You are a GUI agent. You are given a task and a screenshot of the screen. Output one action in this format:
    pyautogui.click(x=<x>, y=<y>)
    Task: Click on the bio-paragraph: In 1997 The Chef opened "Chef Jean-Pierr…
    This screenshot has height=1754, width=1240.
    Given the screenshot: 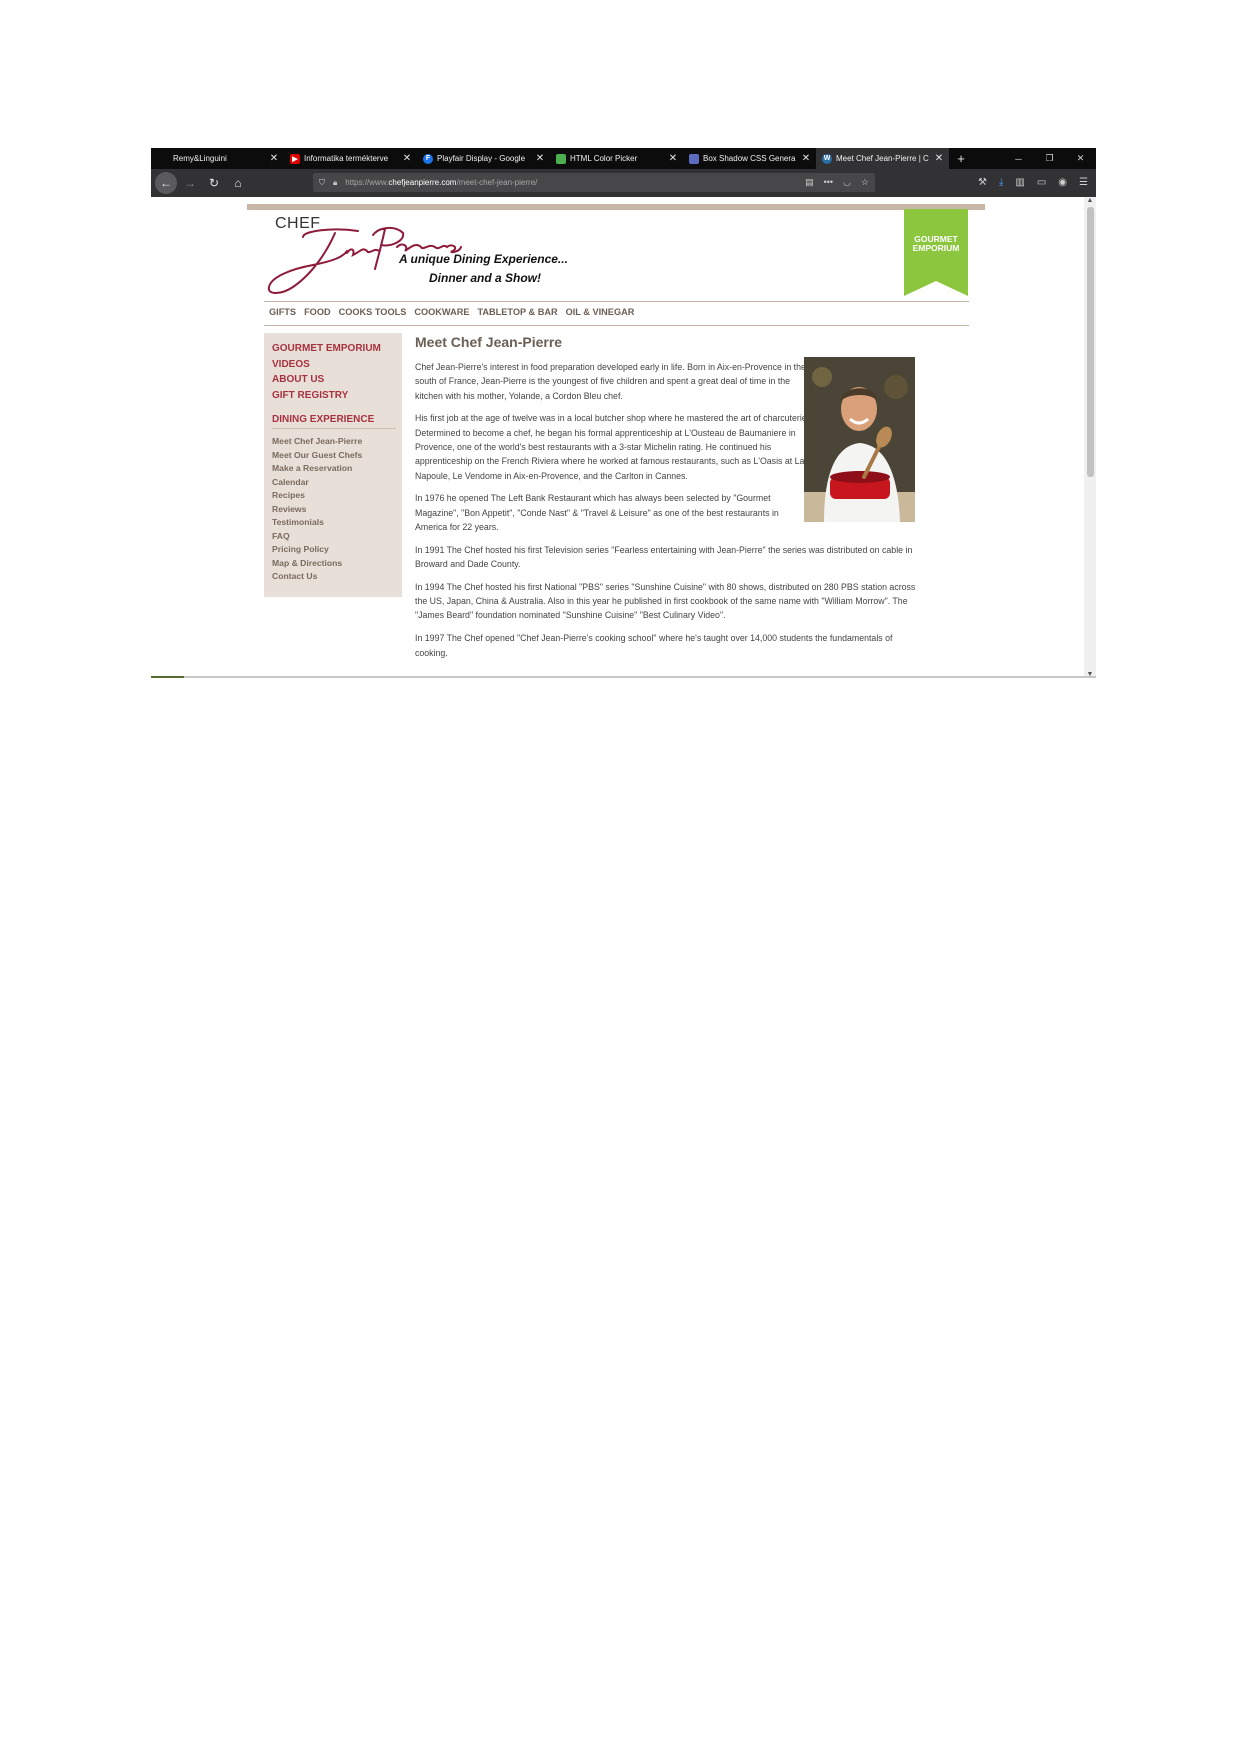 What is the action you would take?
    pyautogui.click(x=654, y=645)
    